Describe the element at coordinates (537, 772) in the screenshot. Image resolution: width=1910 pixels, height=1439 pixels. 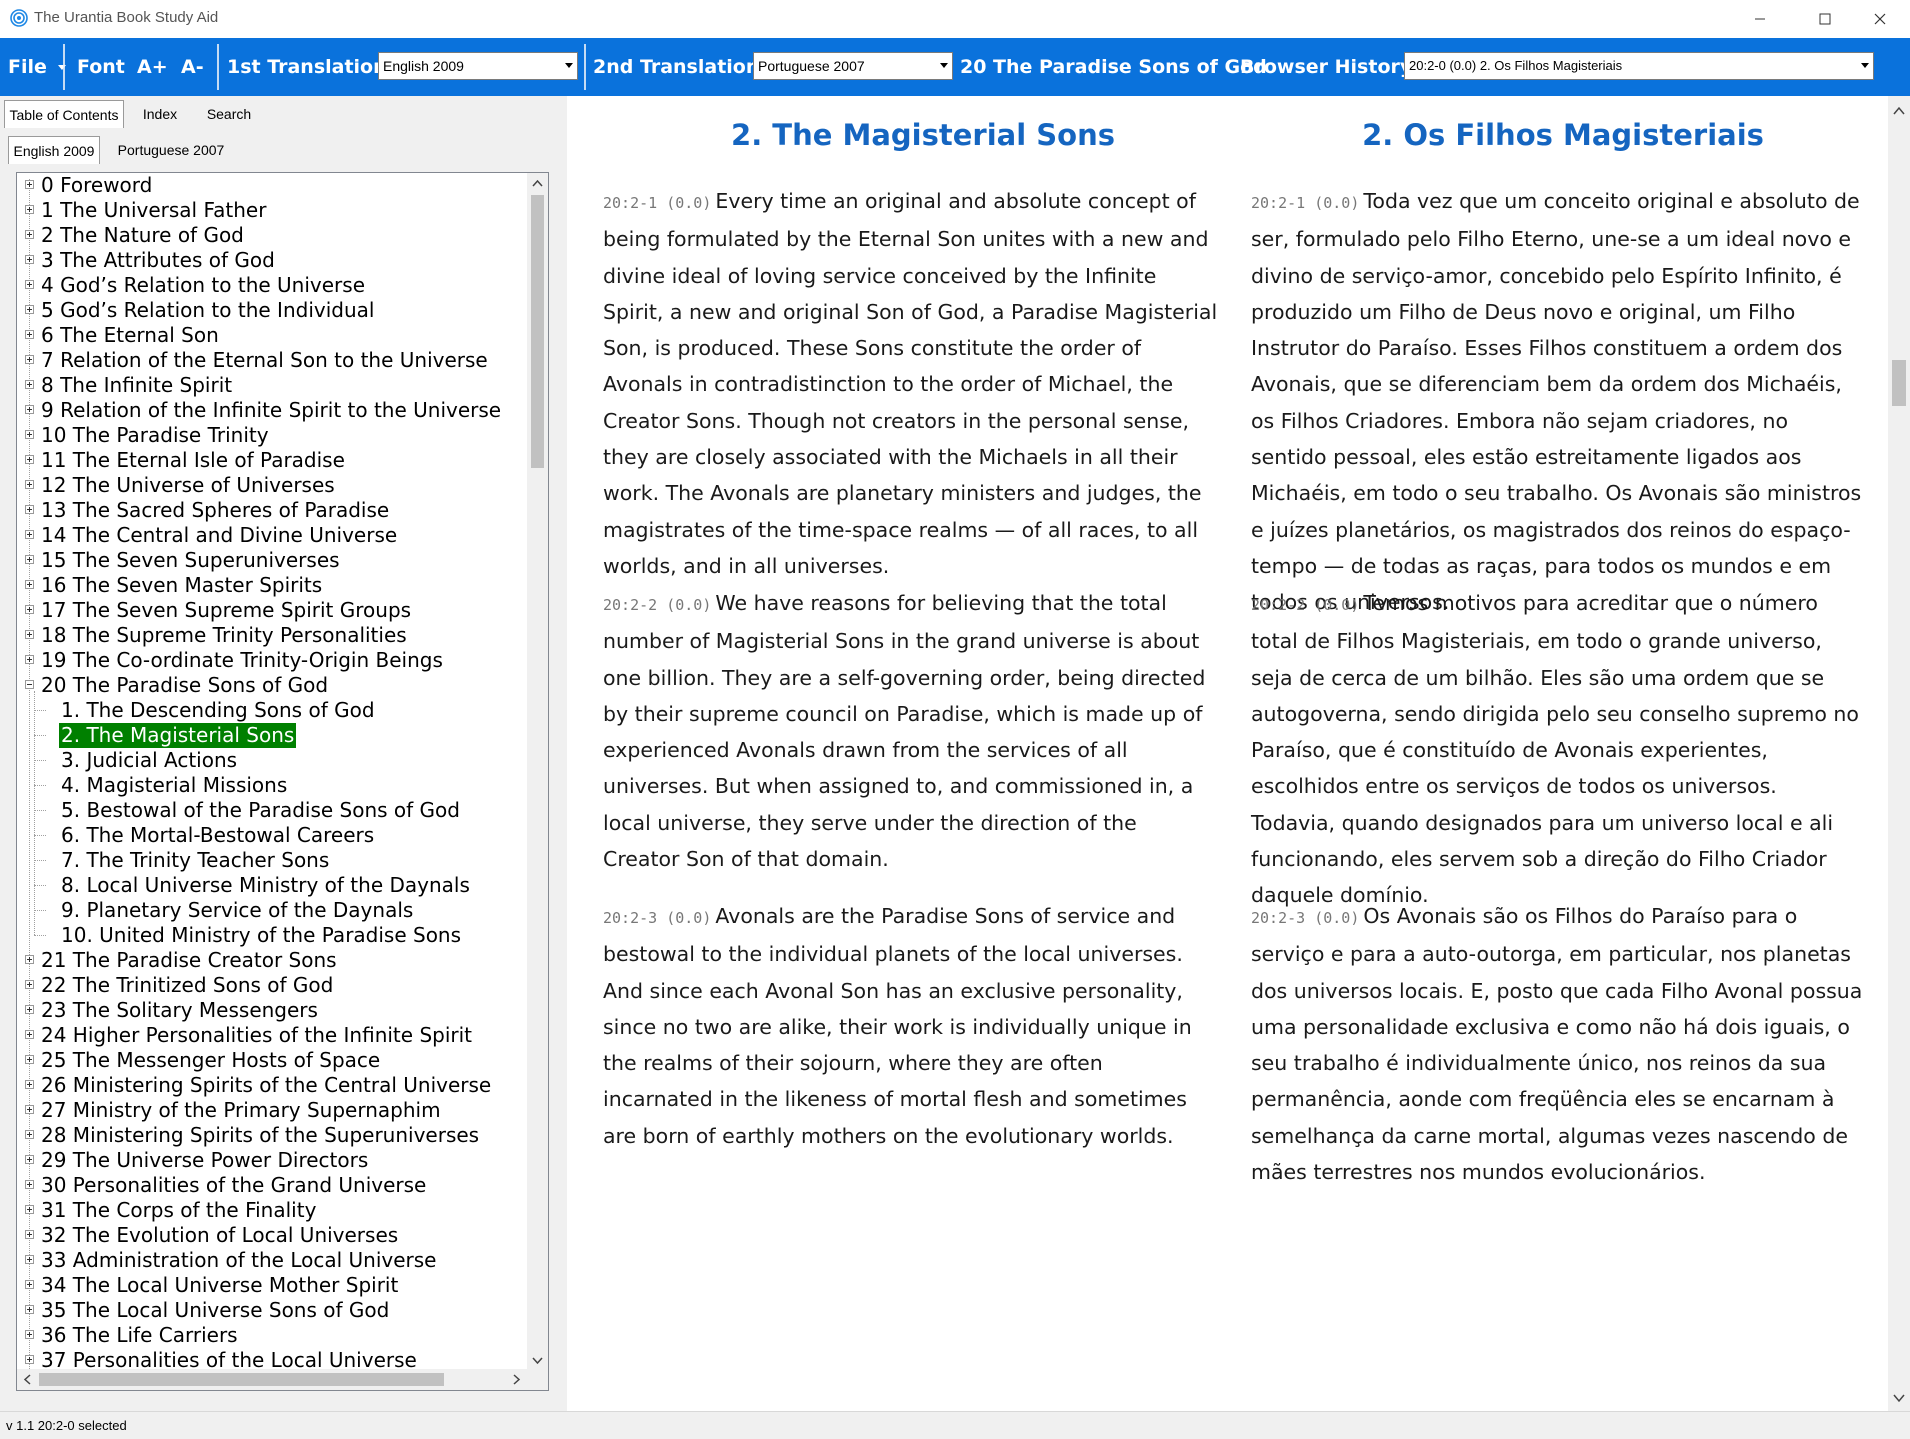
I see `tree-vertical-scrollbar` at that location.